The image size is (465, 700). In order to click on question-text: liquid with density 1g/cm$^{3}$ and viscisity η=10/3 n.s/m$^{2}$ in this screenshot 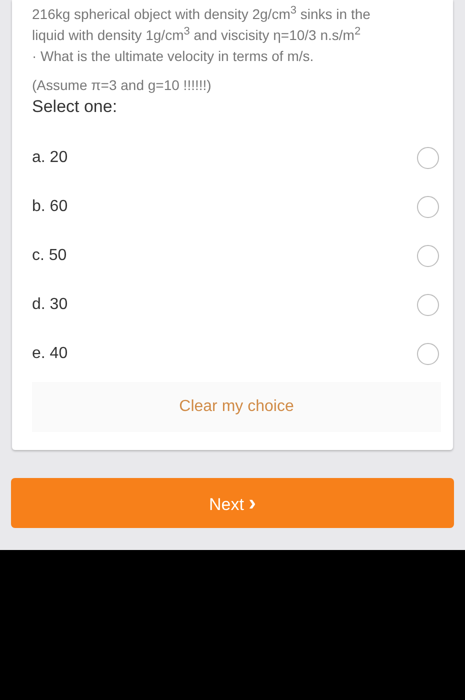, I will do `click(197, 35)`.